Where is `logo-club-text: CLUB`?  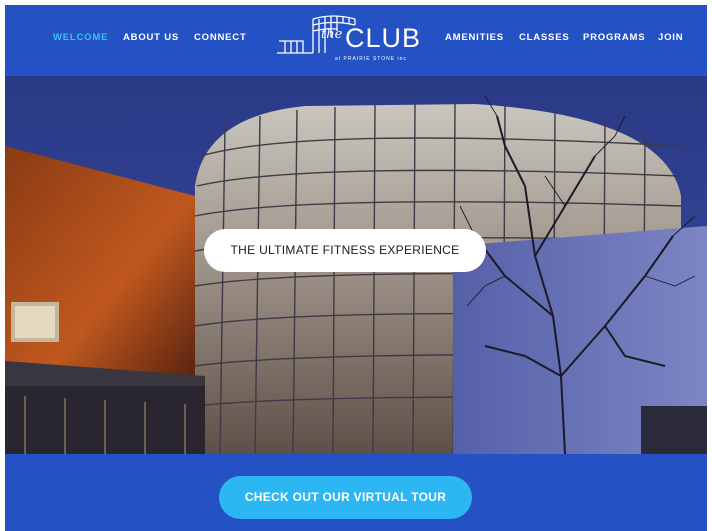 logo-club-text: CLUB is located at coordinates (383, 38).